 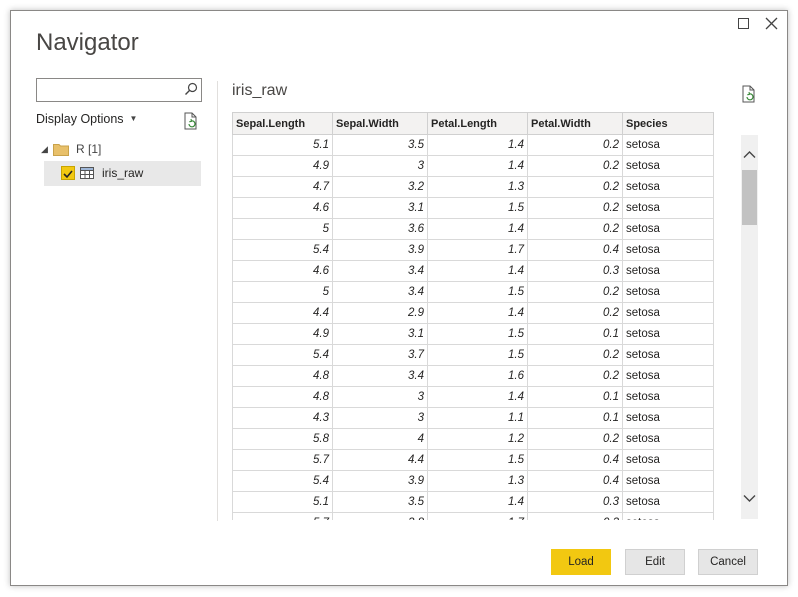 What do you see at coordinates (380, 313) in the screenshot?
I see `table-cell: 2.9` at bounding box center [380, 313].